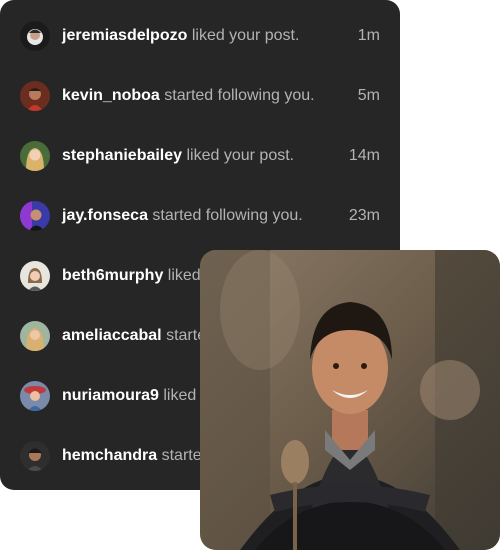  What do you see at coordinates (112, 275) in the screenshot?
I see `username: beth6murphy` at bounding box center [112, 275].